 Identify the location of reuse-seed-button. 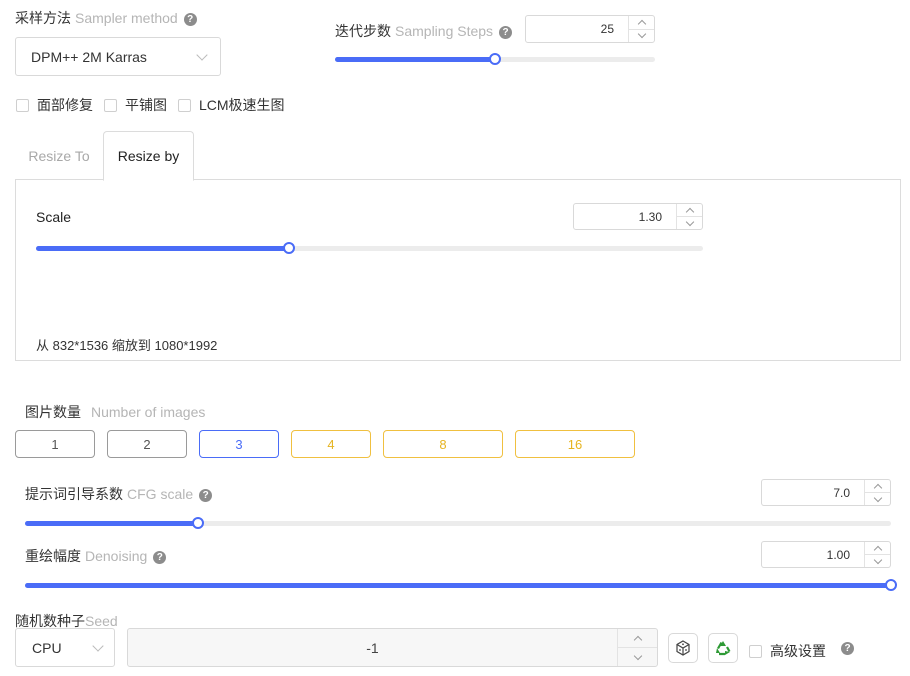
(723, 648).